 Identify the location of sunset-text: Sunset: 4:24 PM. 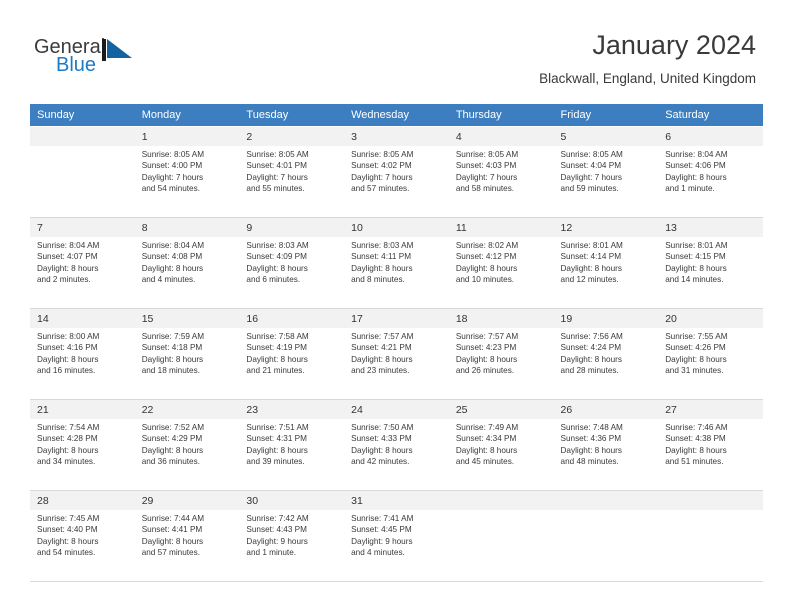
(591, 348).